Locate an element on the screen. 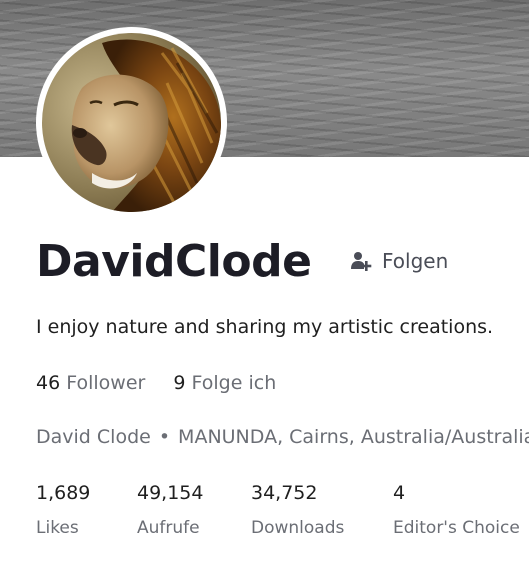 The width and height of the screenshot is (529, 583). stat-label: Downloads is located at coordinates (298, 528).